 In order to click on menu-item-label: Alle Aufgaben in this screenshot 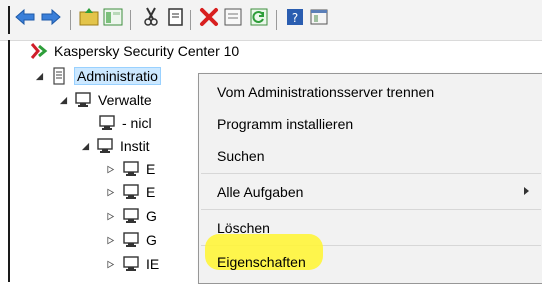, I will do `click(260, 192)`.